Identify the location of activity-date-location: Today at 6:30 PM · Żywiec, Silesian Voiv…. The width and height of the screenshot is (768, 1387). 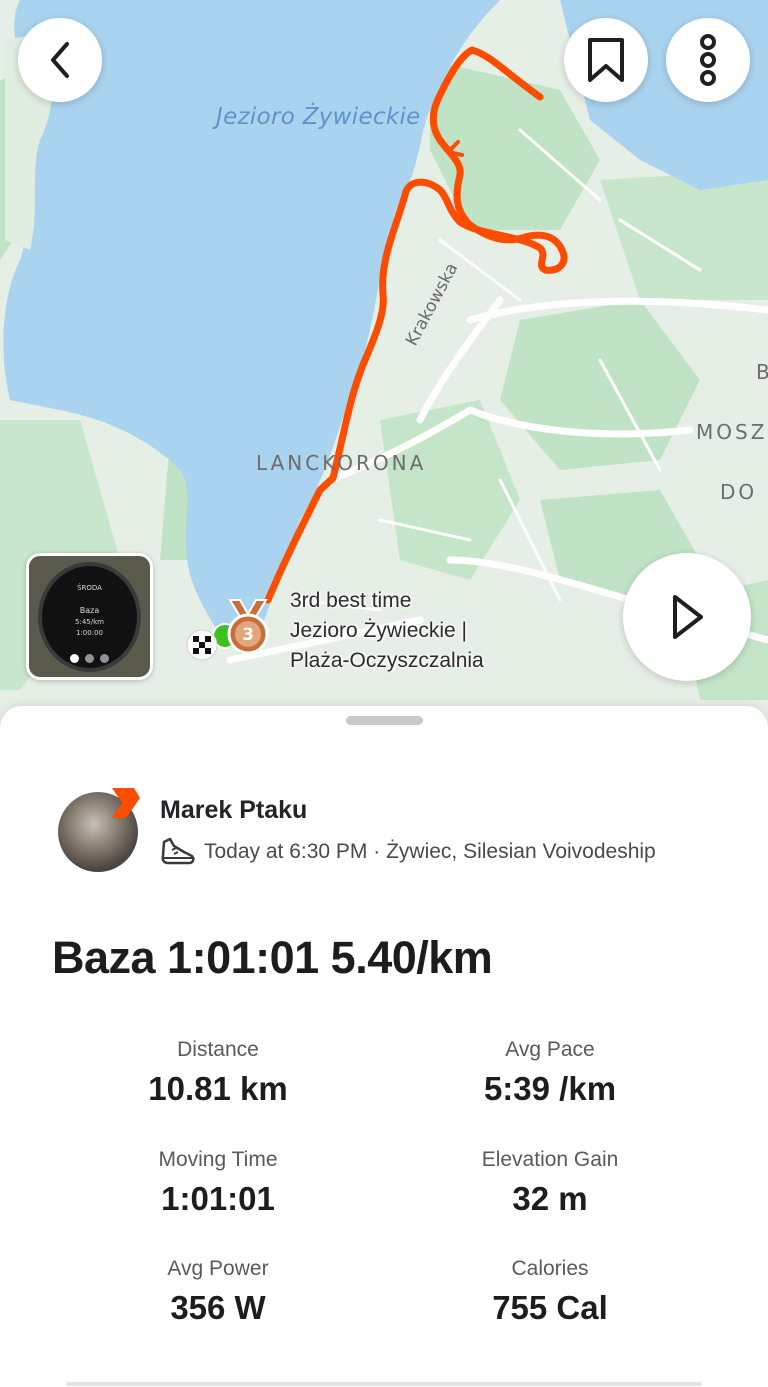
(430, 851).